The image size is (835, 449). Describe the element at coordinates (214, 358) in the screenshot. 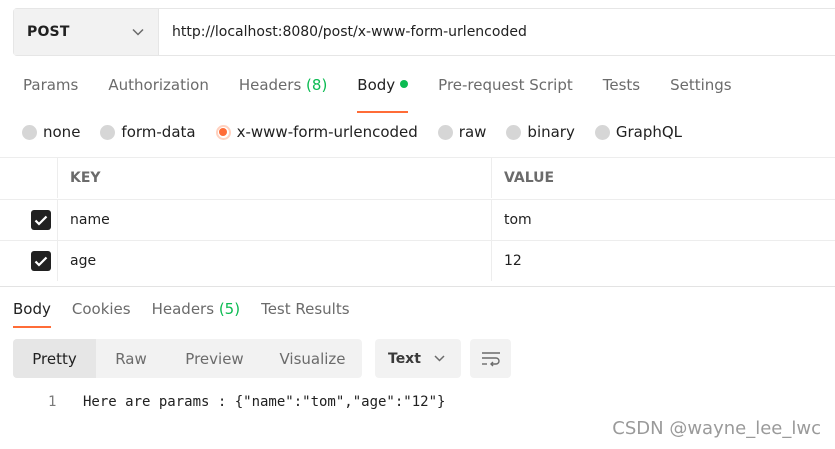

I see `view-mode-preview: Preview` at that location.